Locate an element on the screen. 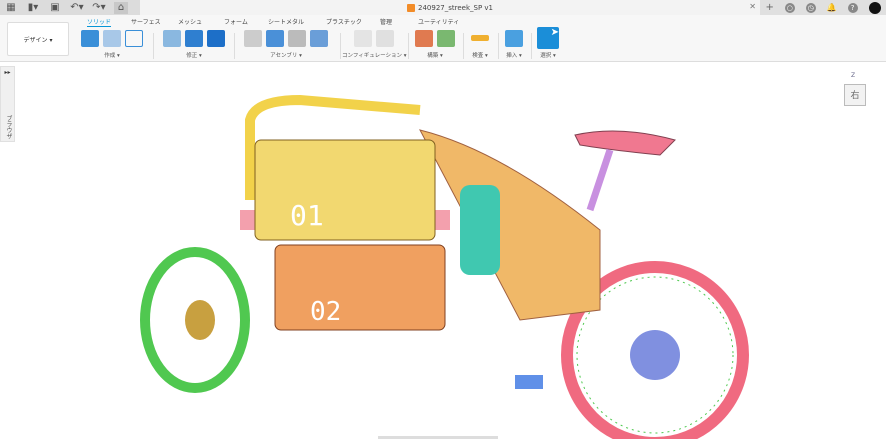 This screenshot has width=886, height=439. workspace-switcher: デザイン ▾ is located at coordinates (38, 39).